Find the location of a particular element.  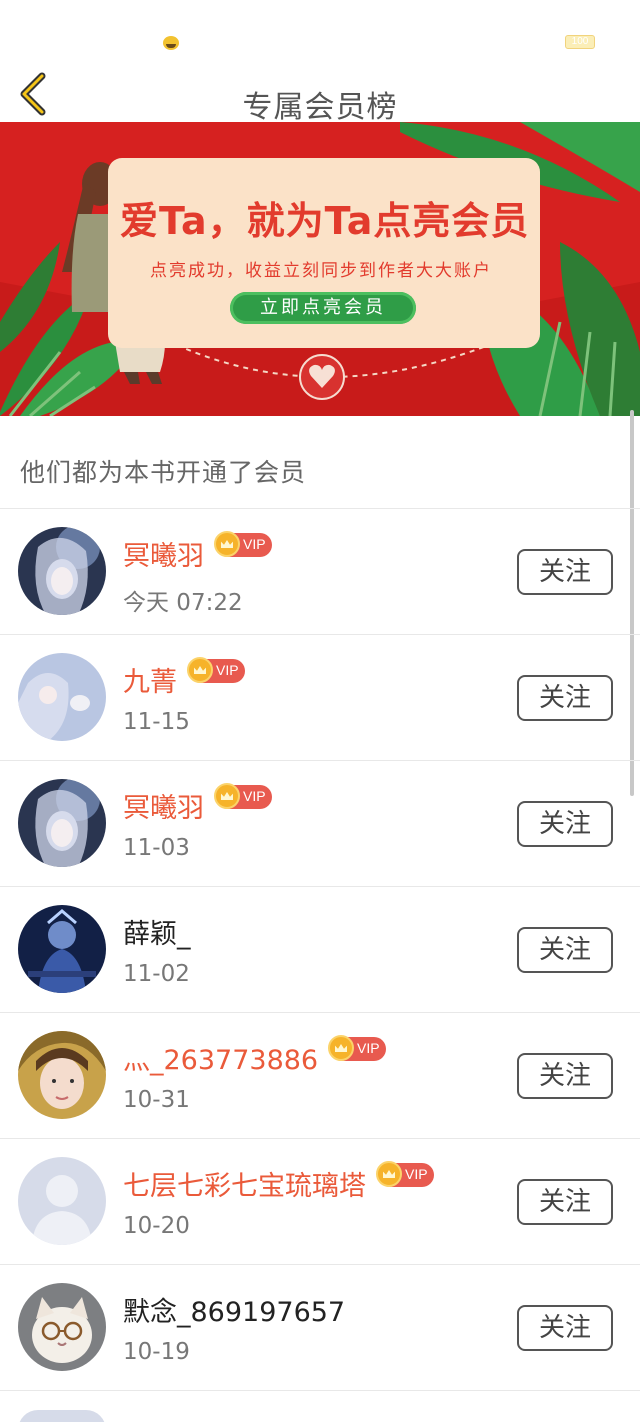

member-row: 七层七彩七宝琉璃塔 VIP 10-20 关注 is located at coordinates (320, 1202).